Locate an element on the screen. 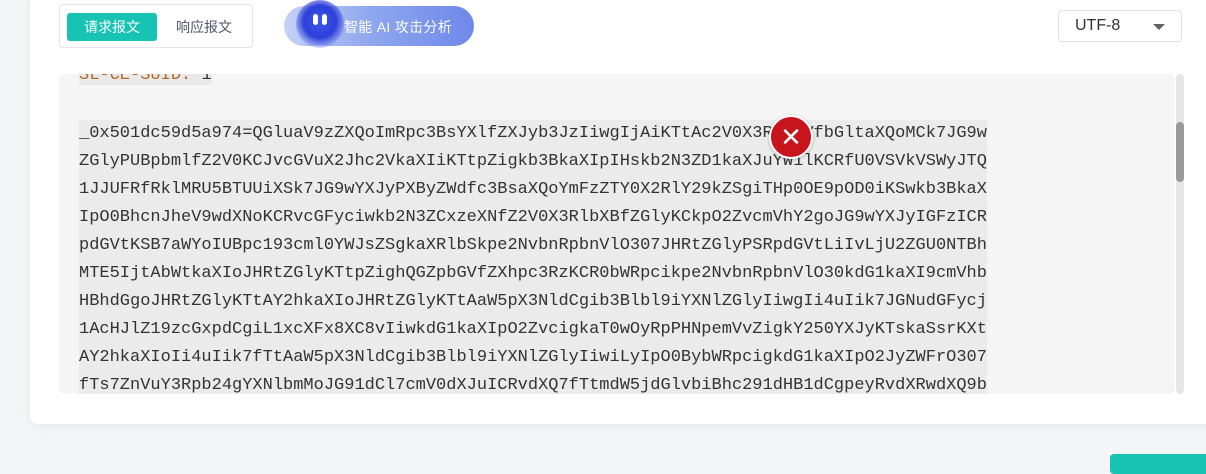 The image size is (1206, 474). header-line: SL-CE-SUID: 1 is located at coordinates (145, 82).